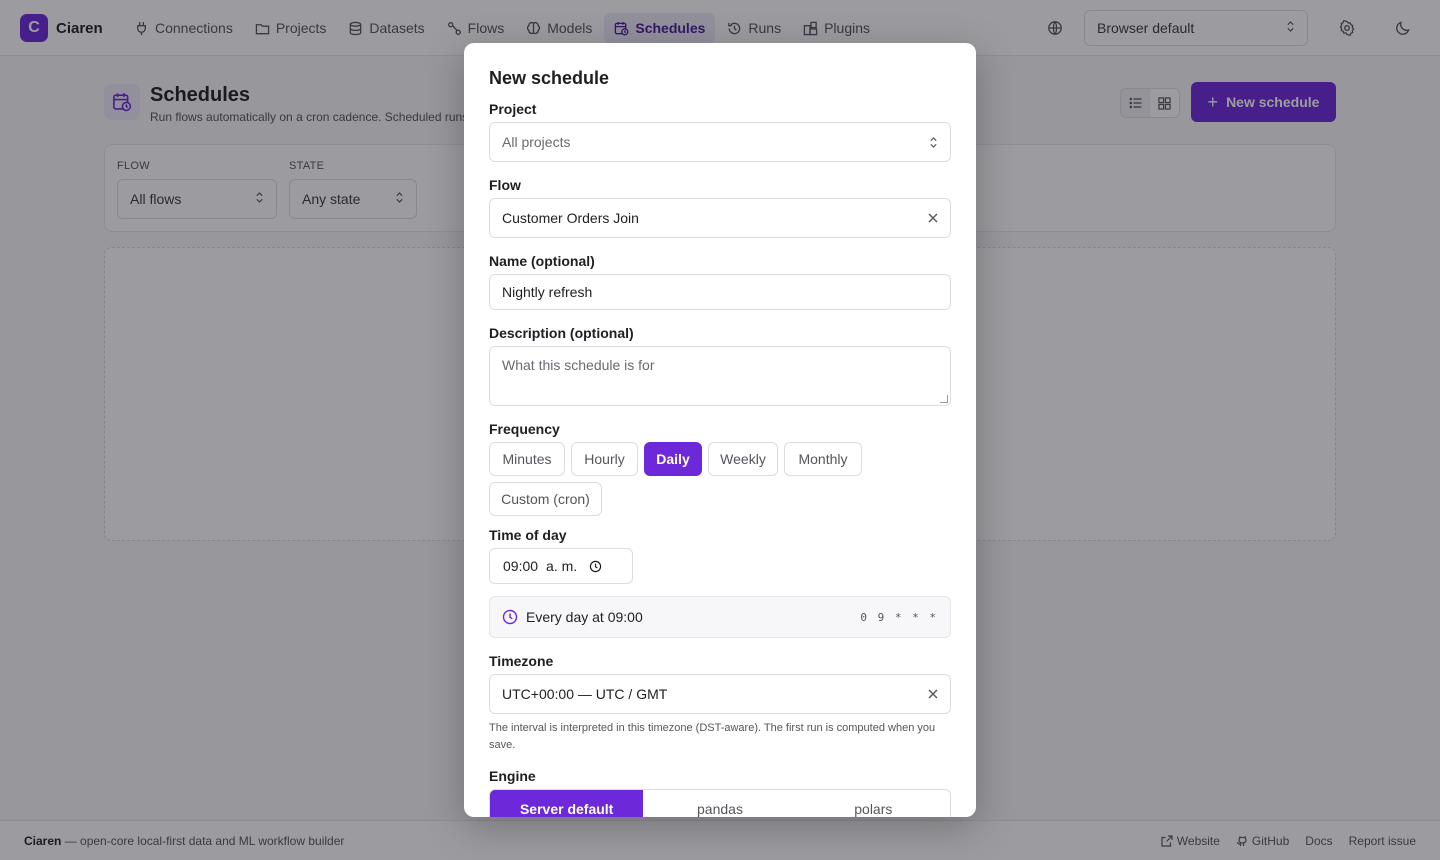  I want to click on resize-handle-icon, so click(944, 399).